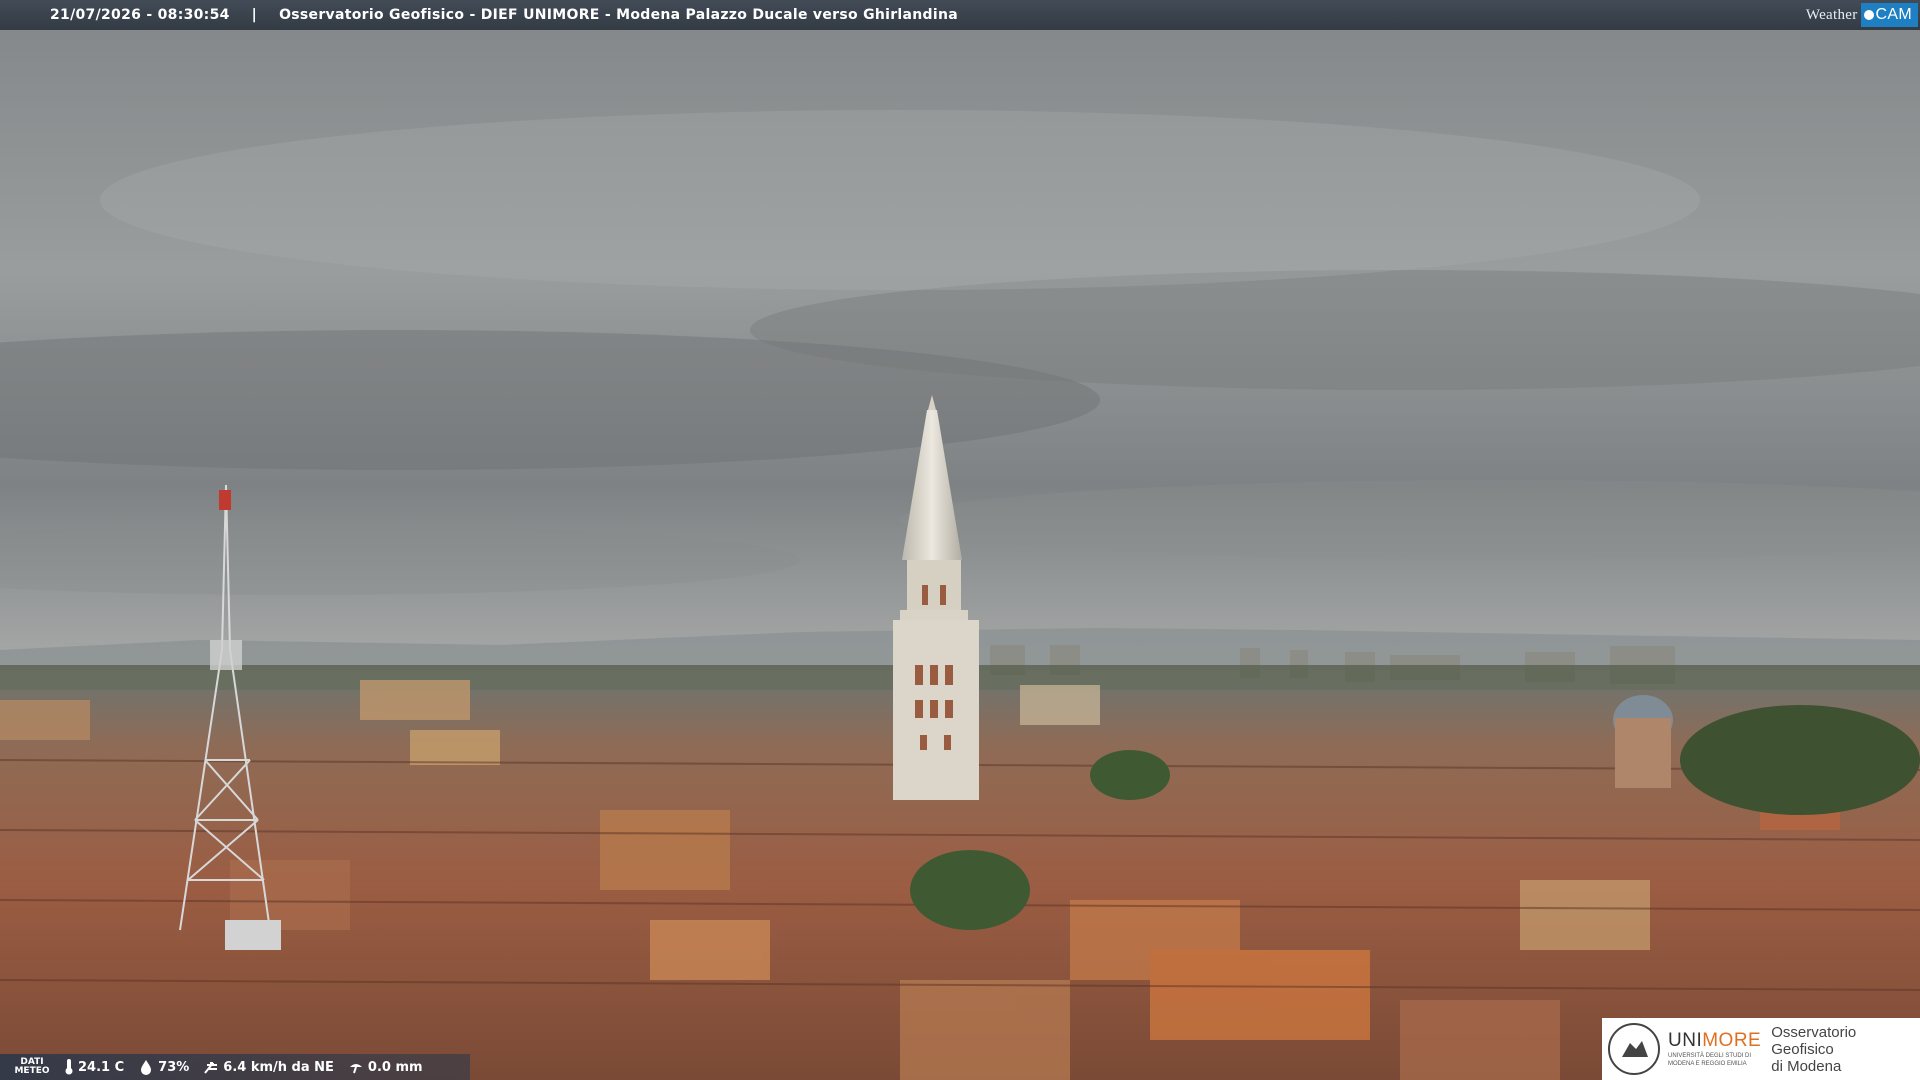 The width and height of the screenshot is (1920, 1080). Describe the element at coordinates (1831, 14) in the screenshot. I see `brand-weather: Weather` at that location.